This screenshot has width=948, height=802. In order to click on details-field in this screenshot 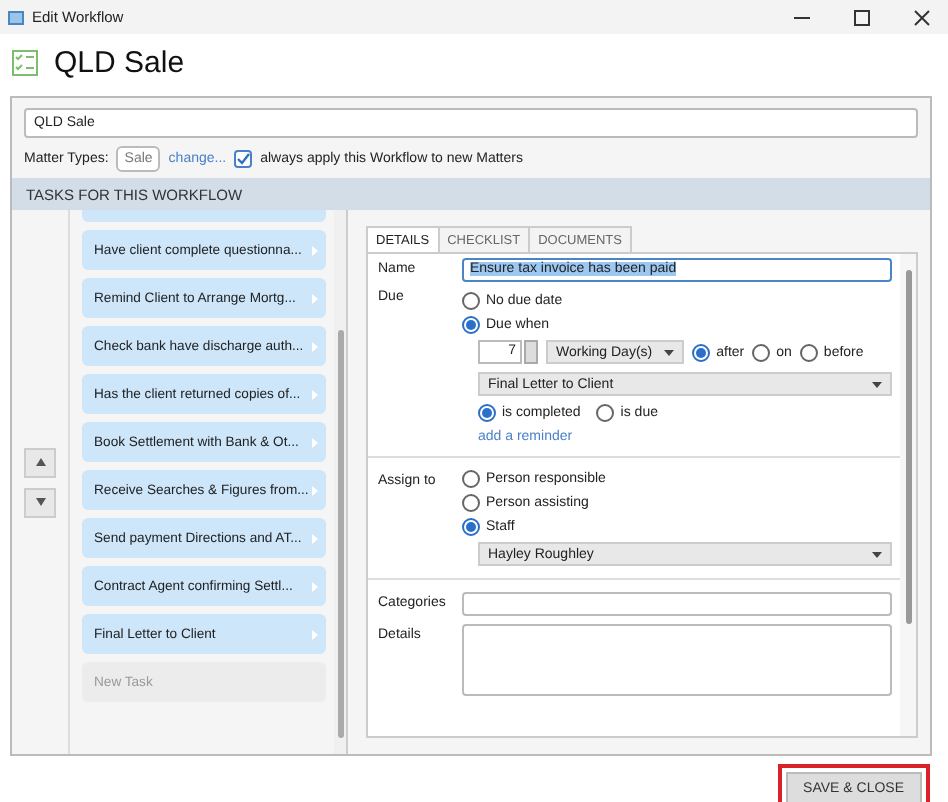, I will do `click(677, 660)`.